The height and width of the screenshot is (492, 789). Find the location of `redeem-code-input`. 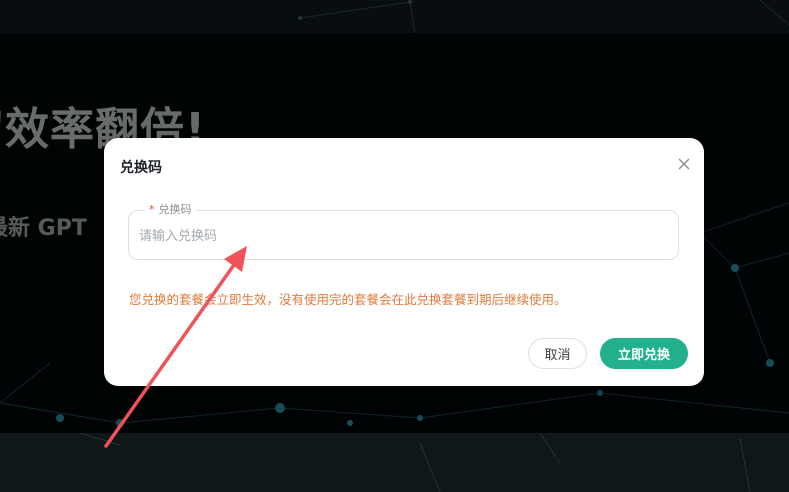

redeem-code-input is located at coordinates (399, 236).